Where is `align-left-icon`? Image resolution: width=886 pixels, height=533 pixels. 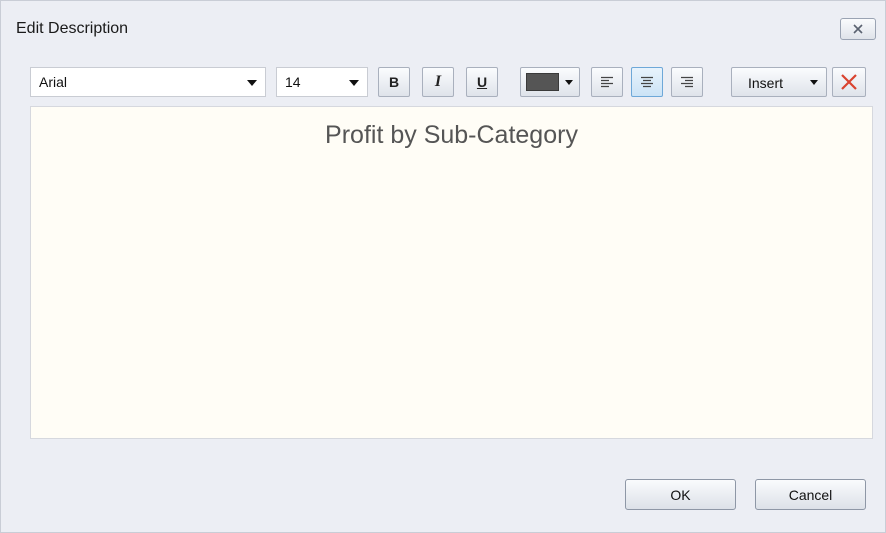
align-left-icon is located at coordinates (607, 82).